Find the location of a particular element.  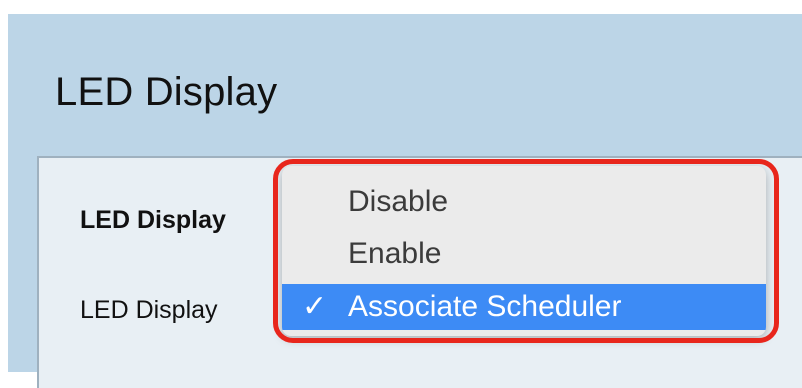

option-disable: Disable is located at coordinates (524, 202).